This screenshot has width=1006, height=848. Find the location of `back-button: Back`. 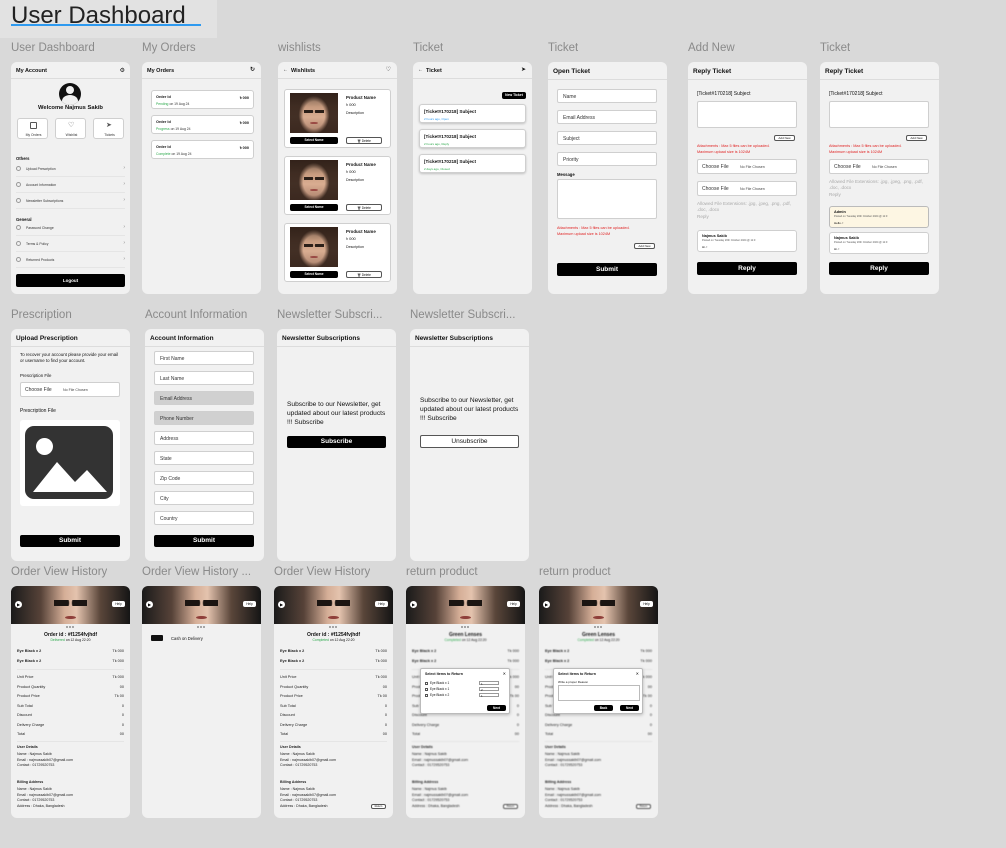

back-button: Back is located at coordinates (603, 708).